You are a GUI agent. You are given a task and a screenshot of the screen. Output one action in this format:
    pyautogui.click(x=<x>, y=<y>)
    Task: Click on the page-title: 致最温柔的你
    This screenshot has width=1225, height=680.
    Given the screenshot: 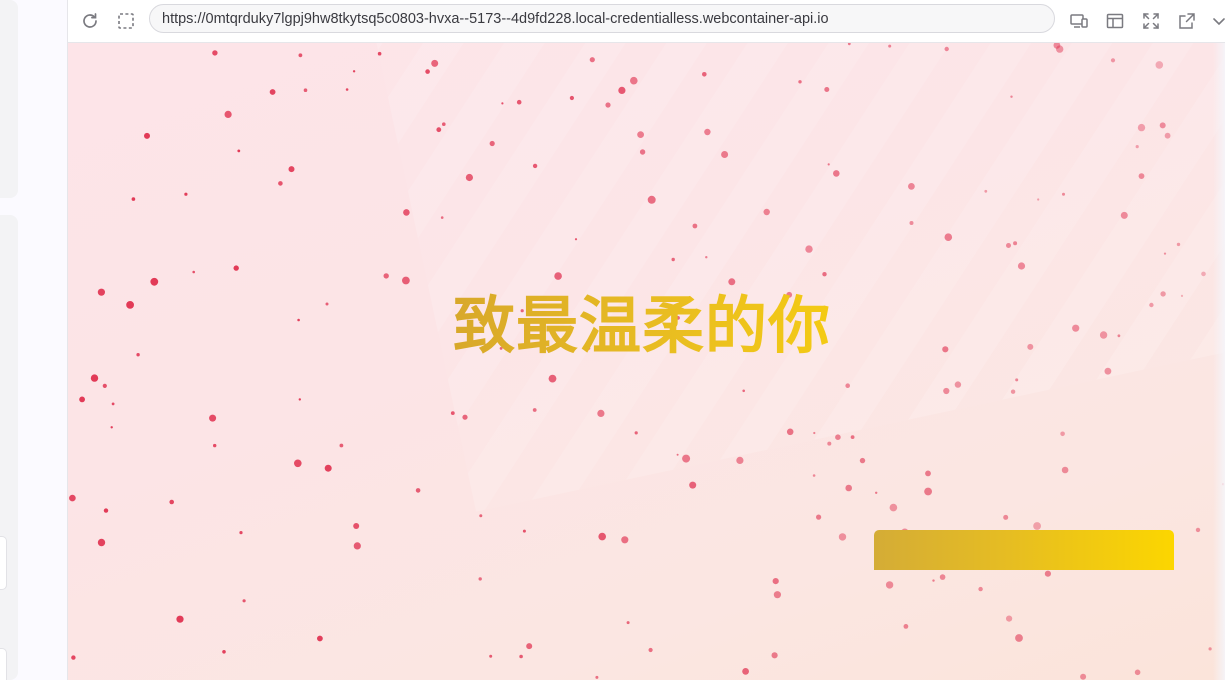 What is the action you would take?
    pyautogui.click(x=653, y=320)
    